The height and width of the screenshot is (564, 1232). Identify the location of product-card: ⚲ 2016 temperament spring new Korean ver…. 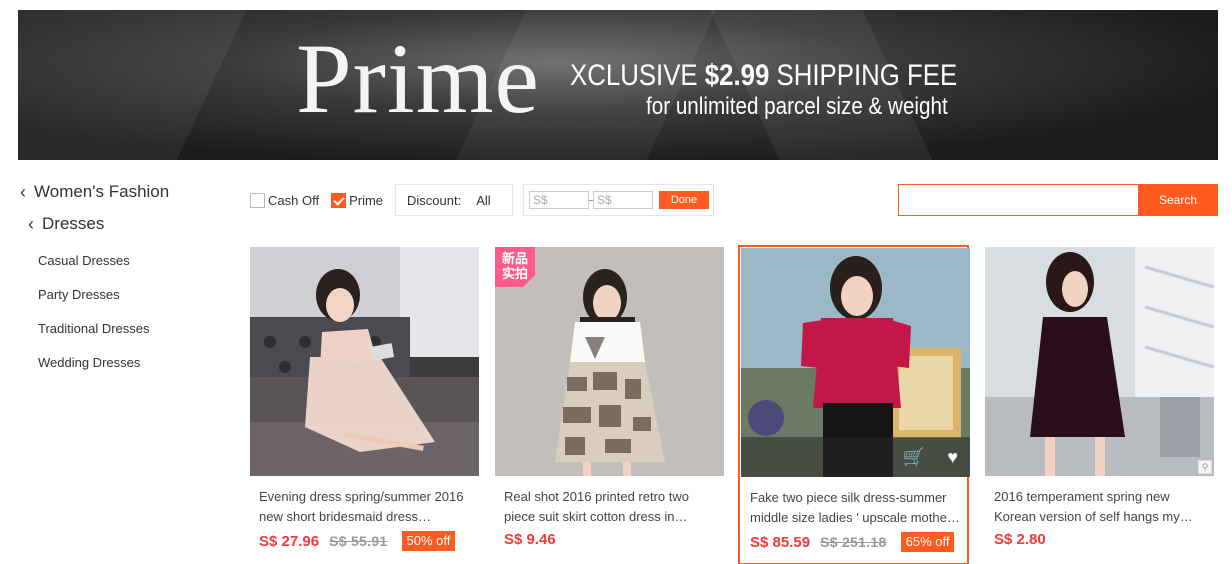
(1100, 405).